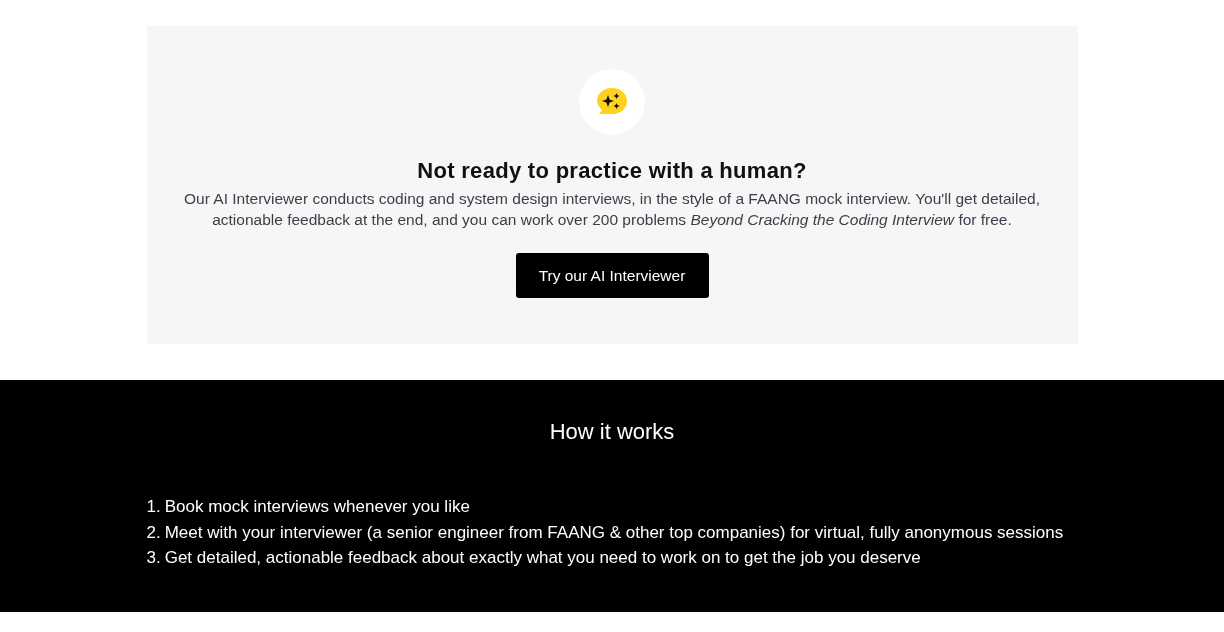 Image resolution: width=1224 pixels, height=632 pixels. Describe the element at coordinates (612, 275) in the screenshot. I see `try-ai-interviewer-button: Try our AI Interviewer` at that location.